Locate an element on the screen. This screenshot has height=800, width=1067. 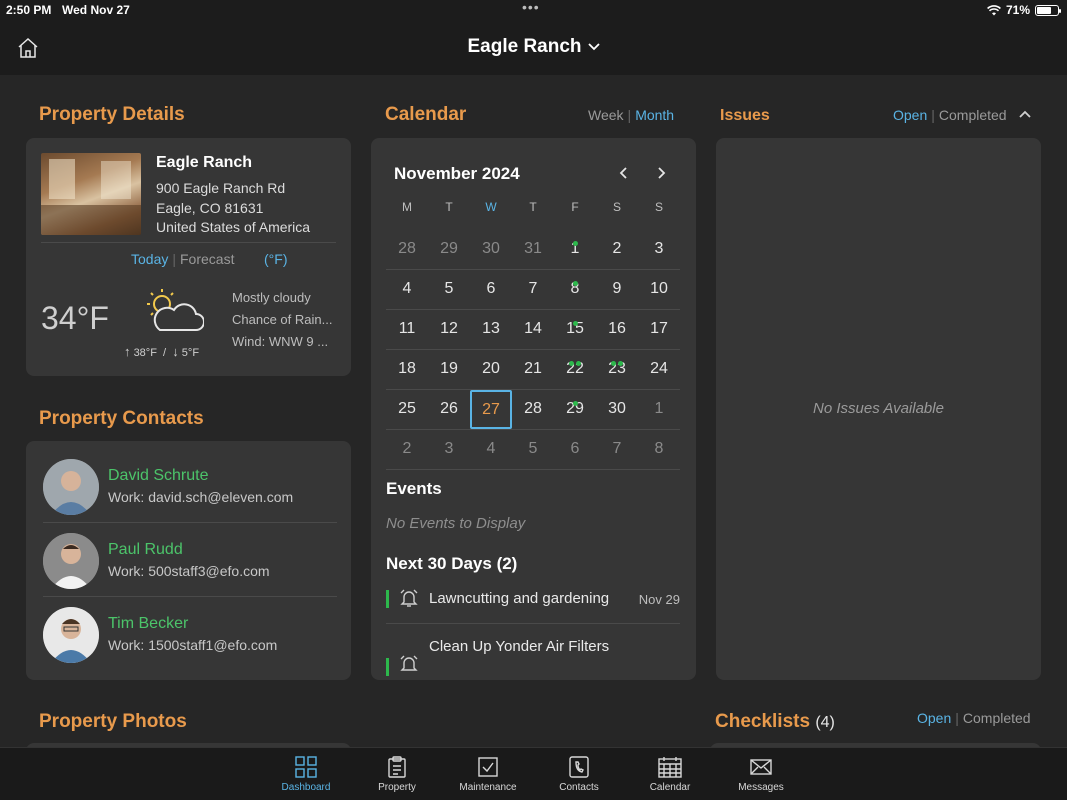
issues-open-tab: Open is located at coordinates (910, 115).